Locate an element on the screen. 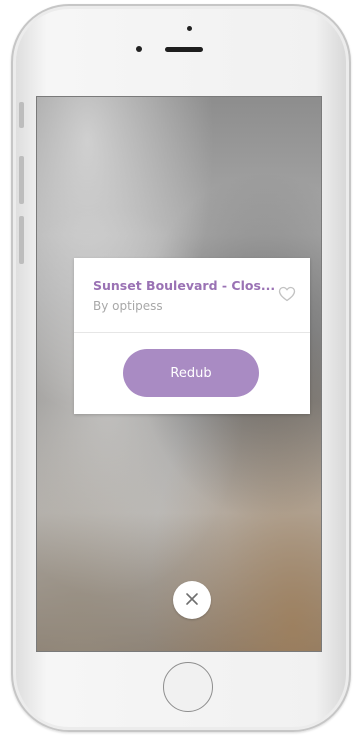 This screenshot has height=738, width=360. card-header: Sunset Boulevard - Clos... By optipess is located at coordinates (192, 295).